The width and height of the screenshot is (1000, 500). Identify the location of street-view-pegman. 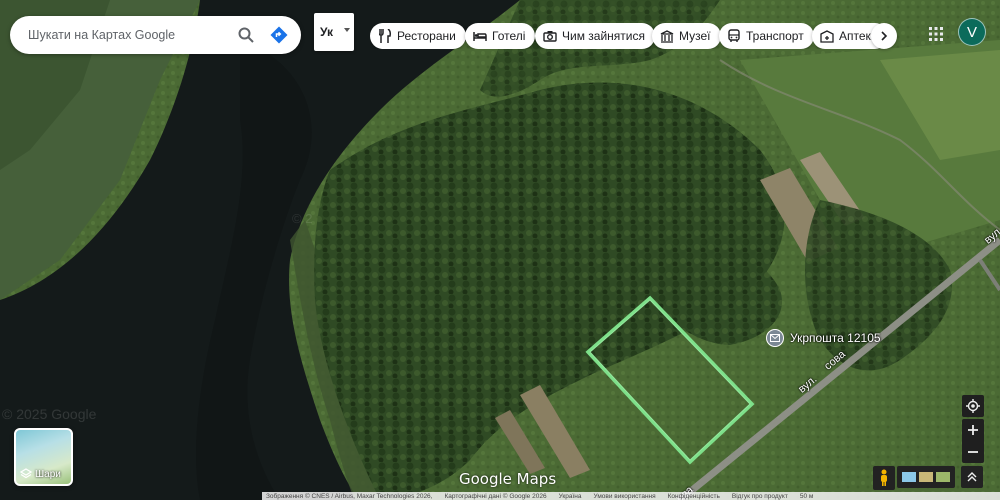
(884, 478).